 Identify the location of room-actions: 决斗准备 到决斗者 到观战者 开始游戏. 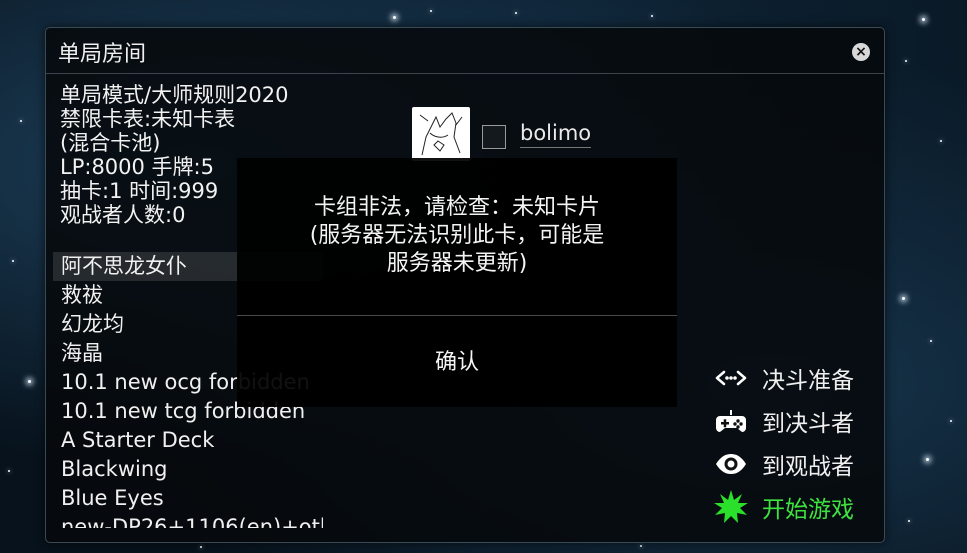
(784, 442).